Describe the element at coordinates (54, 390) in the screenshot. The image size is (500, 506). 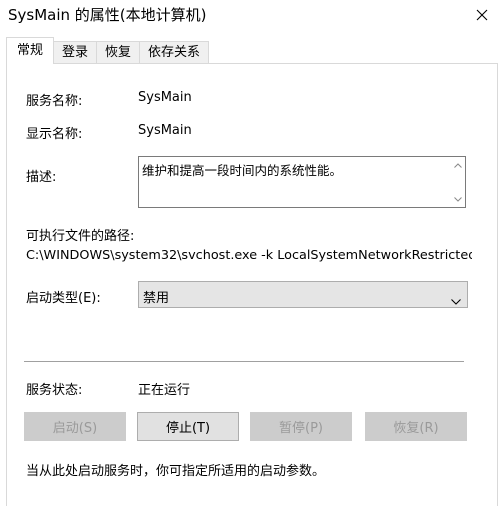
I see `service-status-label: 服务状态:` at that location.